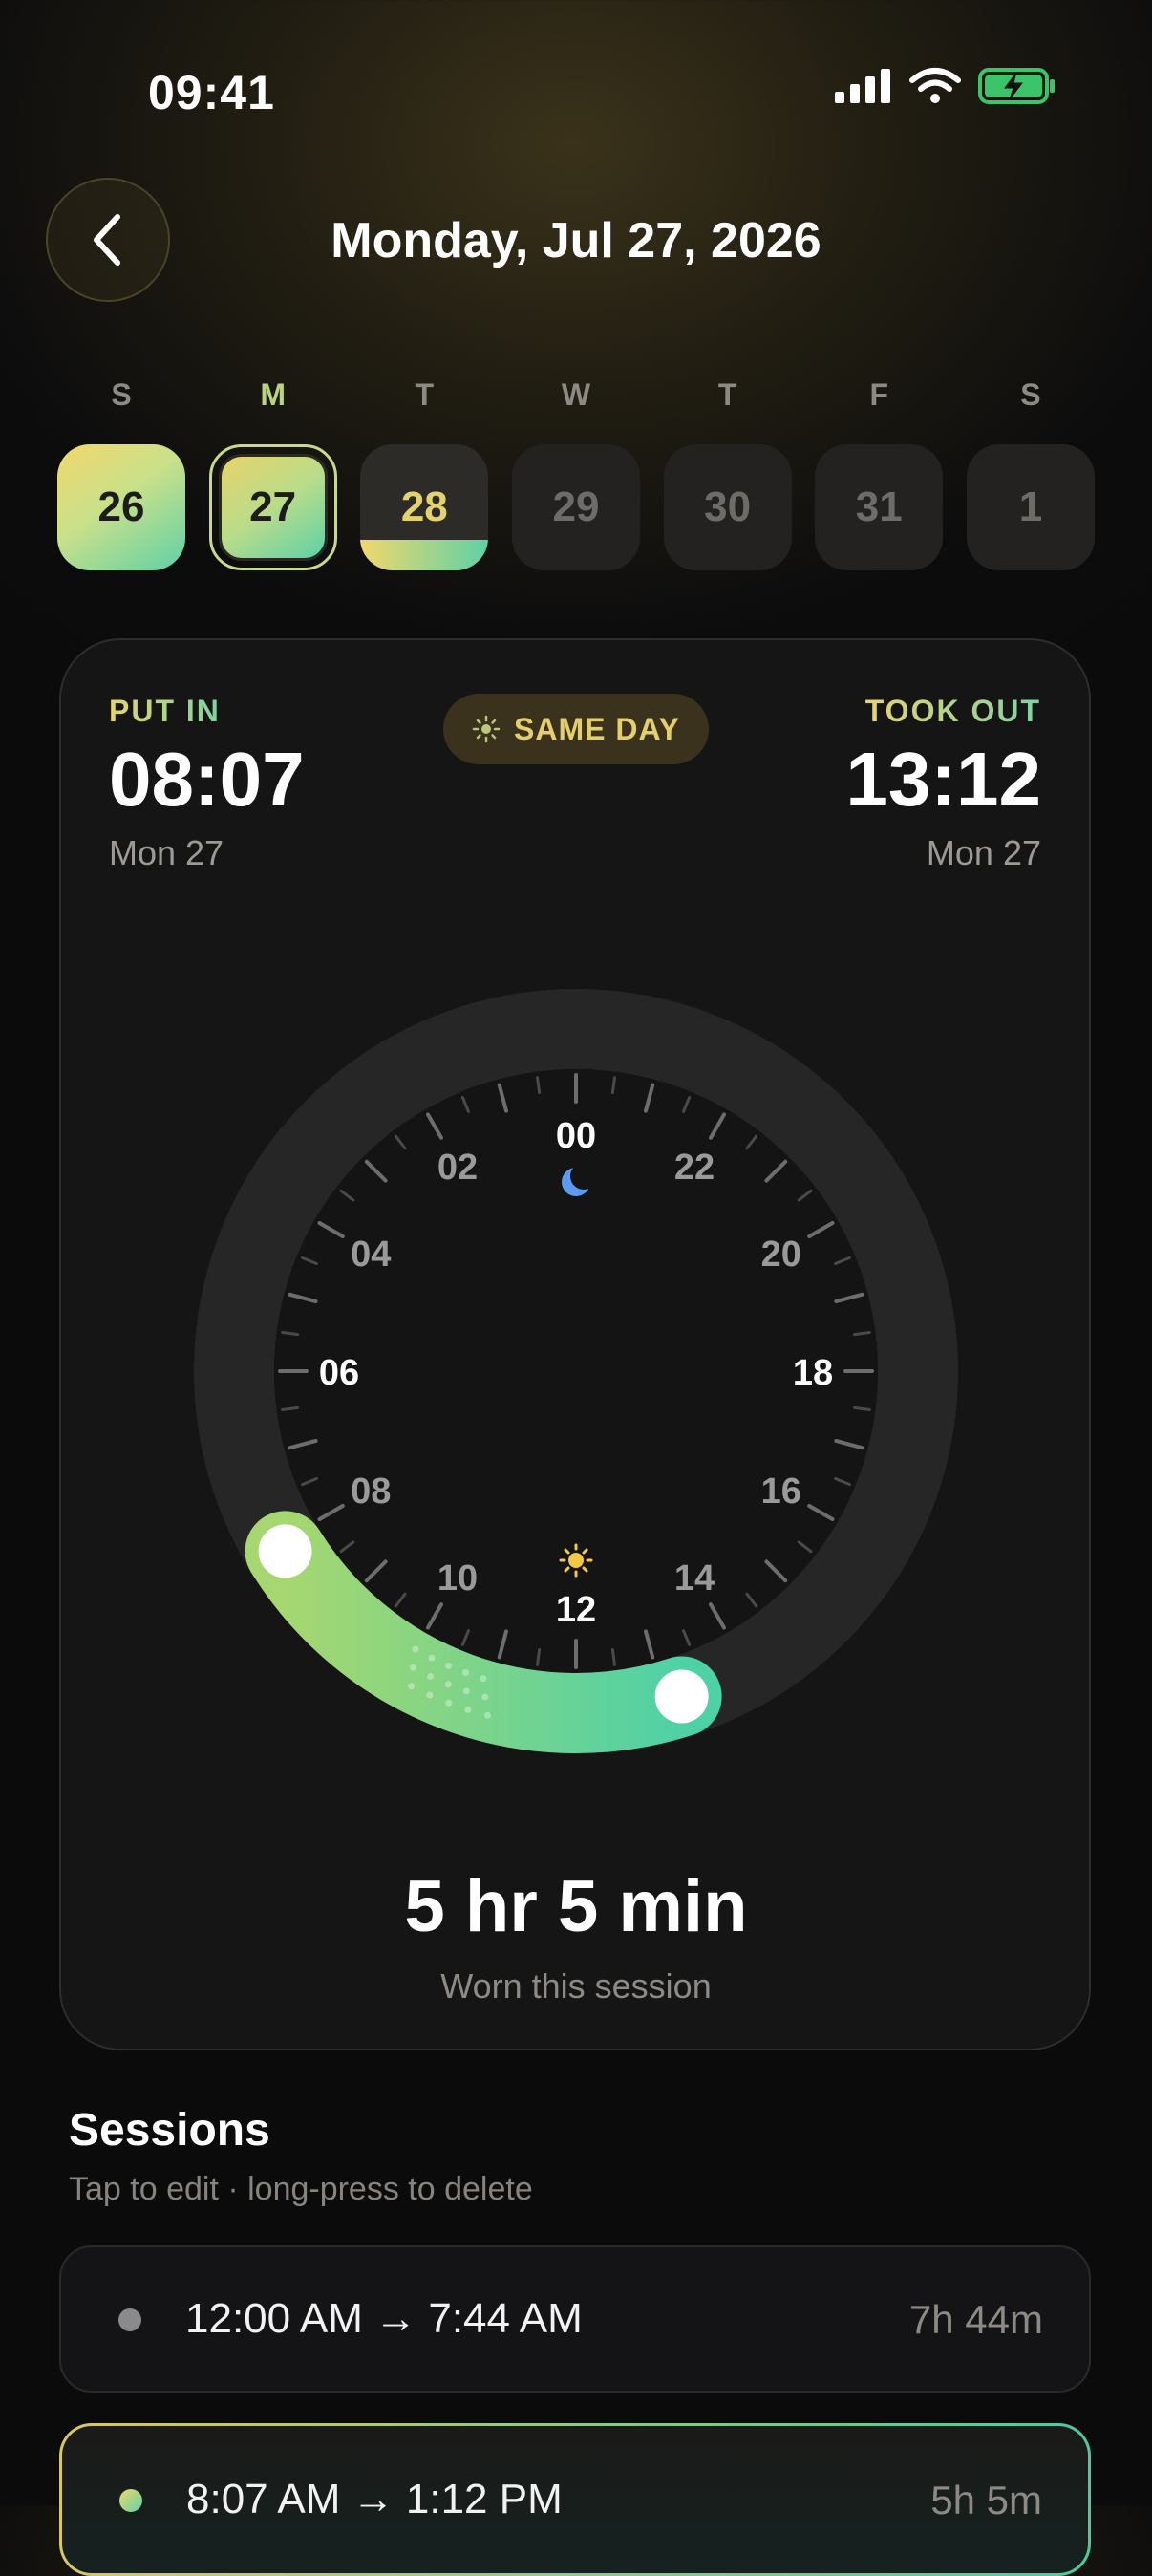  Describe the element at coordinates (207, 780) in the screenshot. I see `put-in-time: 08:07` at that location.